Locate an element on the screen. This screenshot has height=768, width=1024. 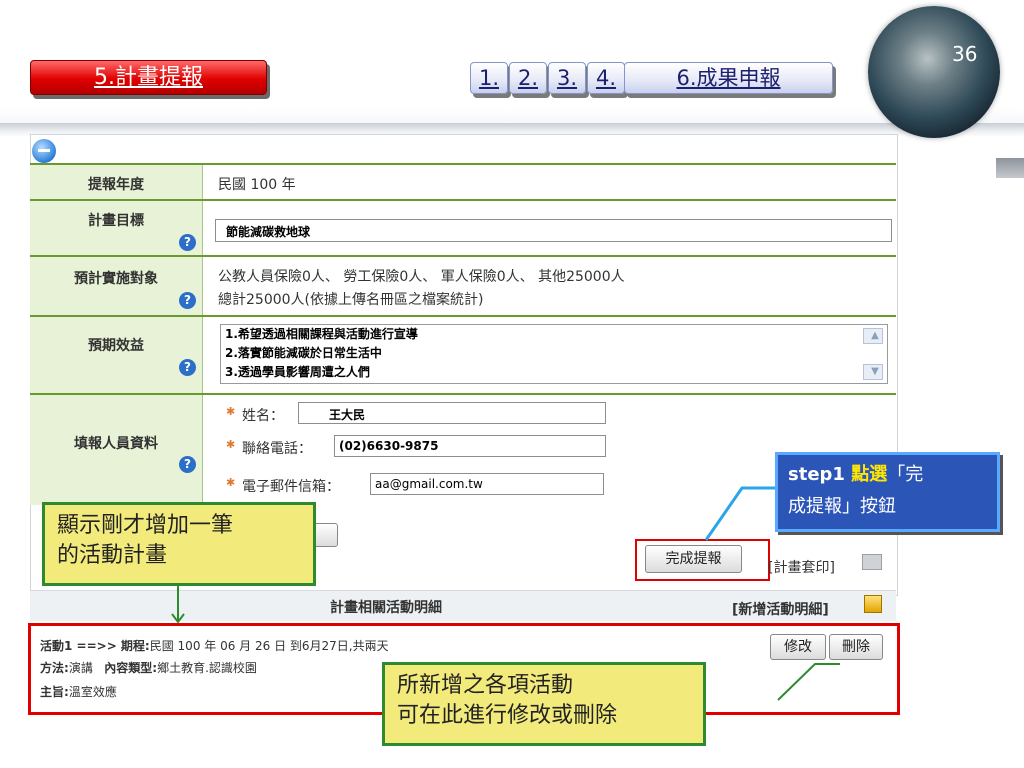
step1-label: step1 is located at coordinates (820, 474).